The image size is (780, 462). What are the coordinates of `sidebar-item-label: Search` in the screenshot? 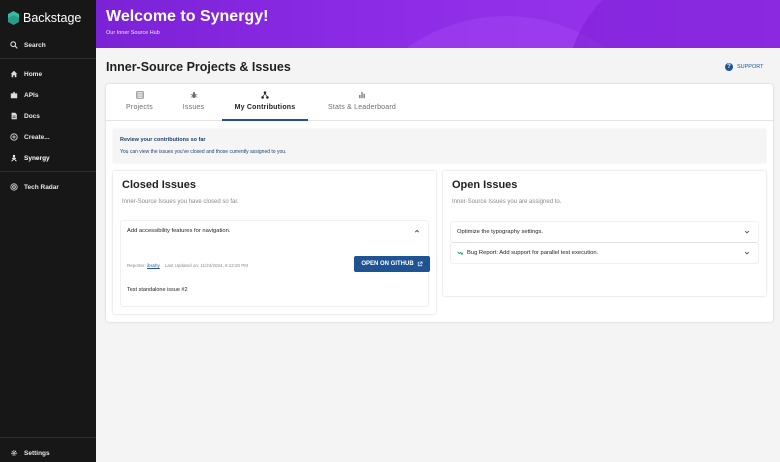 It's located at (35, 45).